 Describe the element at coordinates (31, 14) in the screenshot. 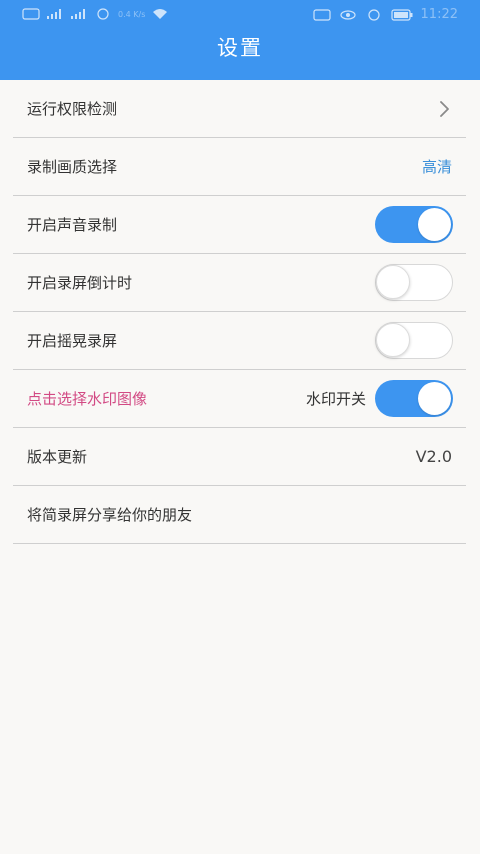

I see `sim-icon` at that location.